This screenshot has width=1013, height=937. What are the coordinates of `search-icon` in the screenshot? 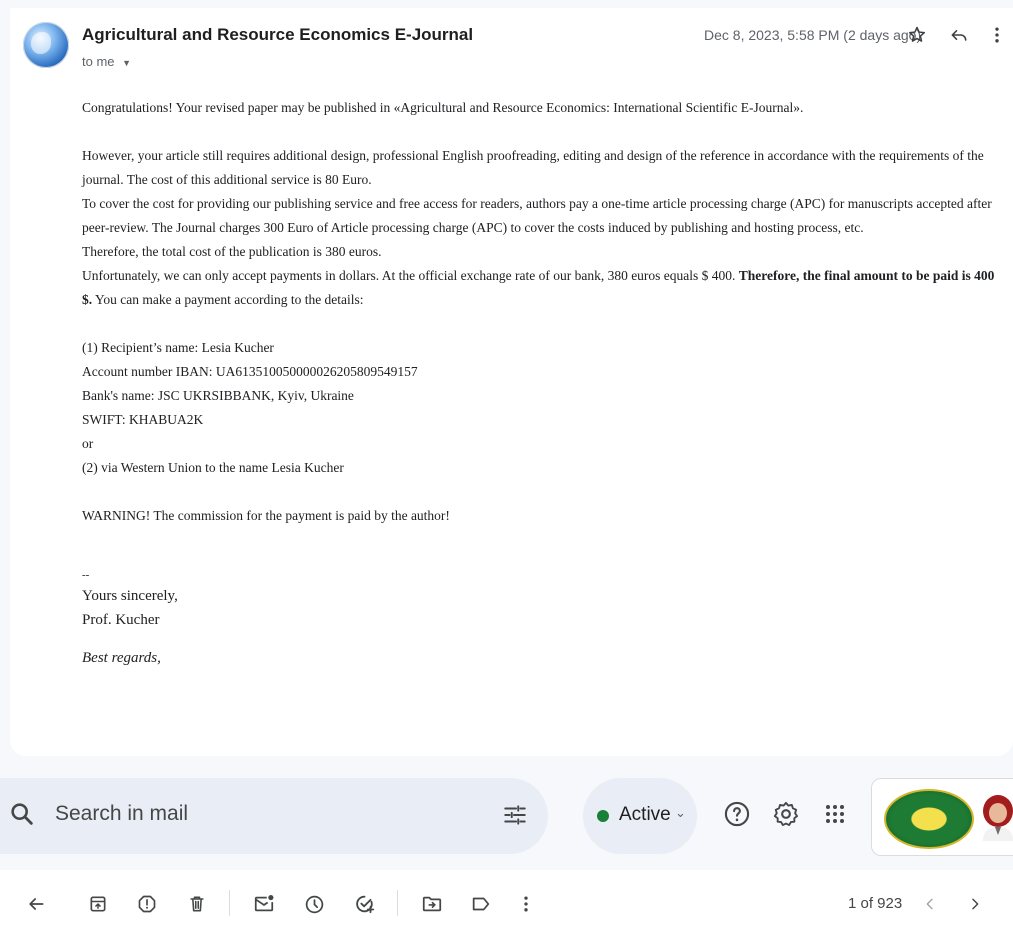 It's located at (22, 816).